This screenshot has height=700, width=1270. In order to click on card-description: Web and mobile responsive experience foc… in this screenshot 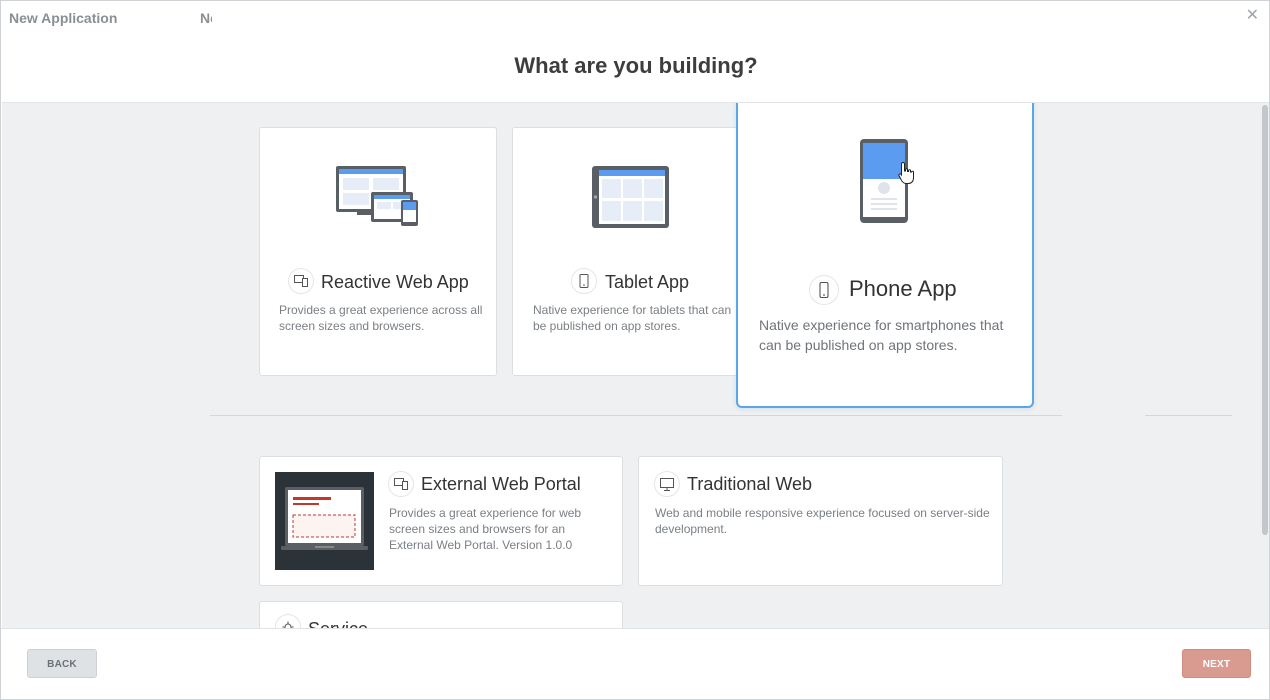, I will do `click(822, 521)`.